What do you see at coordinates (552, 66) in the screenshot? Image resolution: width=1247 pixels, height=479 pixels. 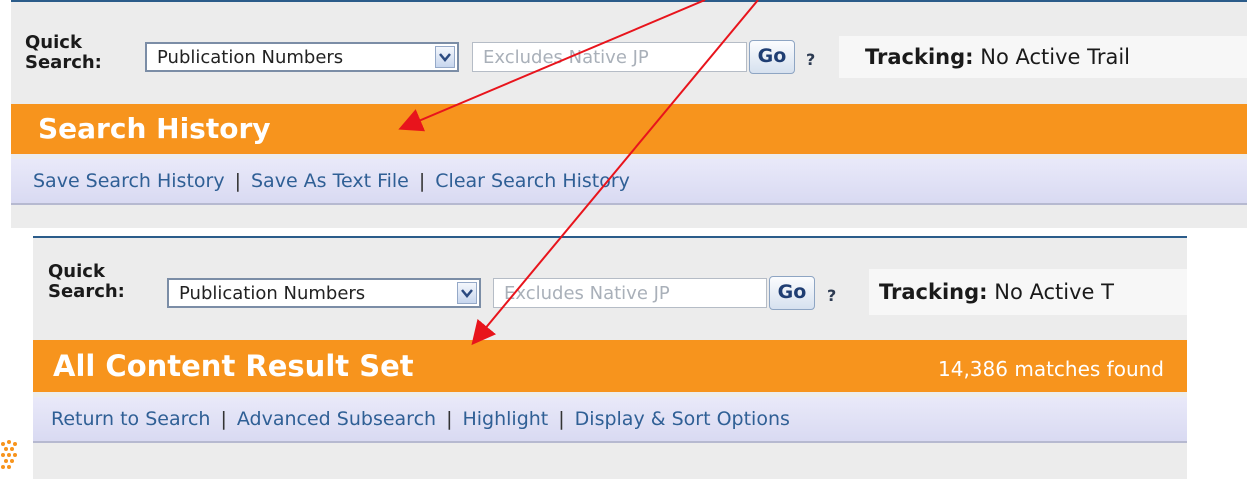 I see `annotation-arrow-icon` at bounding box center [552, 66].